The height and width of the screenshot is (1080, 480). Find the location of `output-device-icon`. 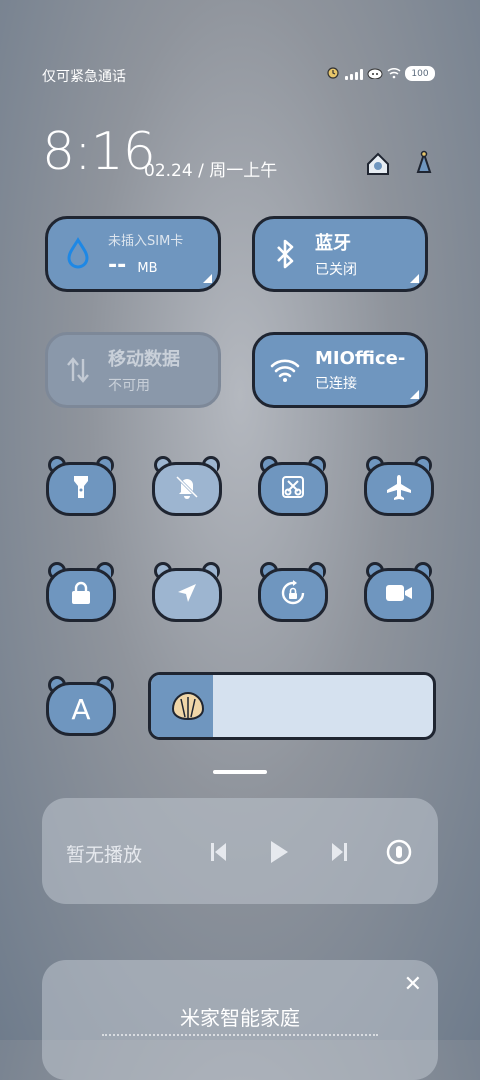

output-device-icon is located at coordinates (399, 852).